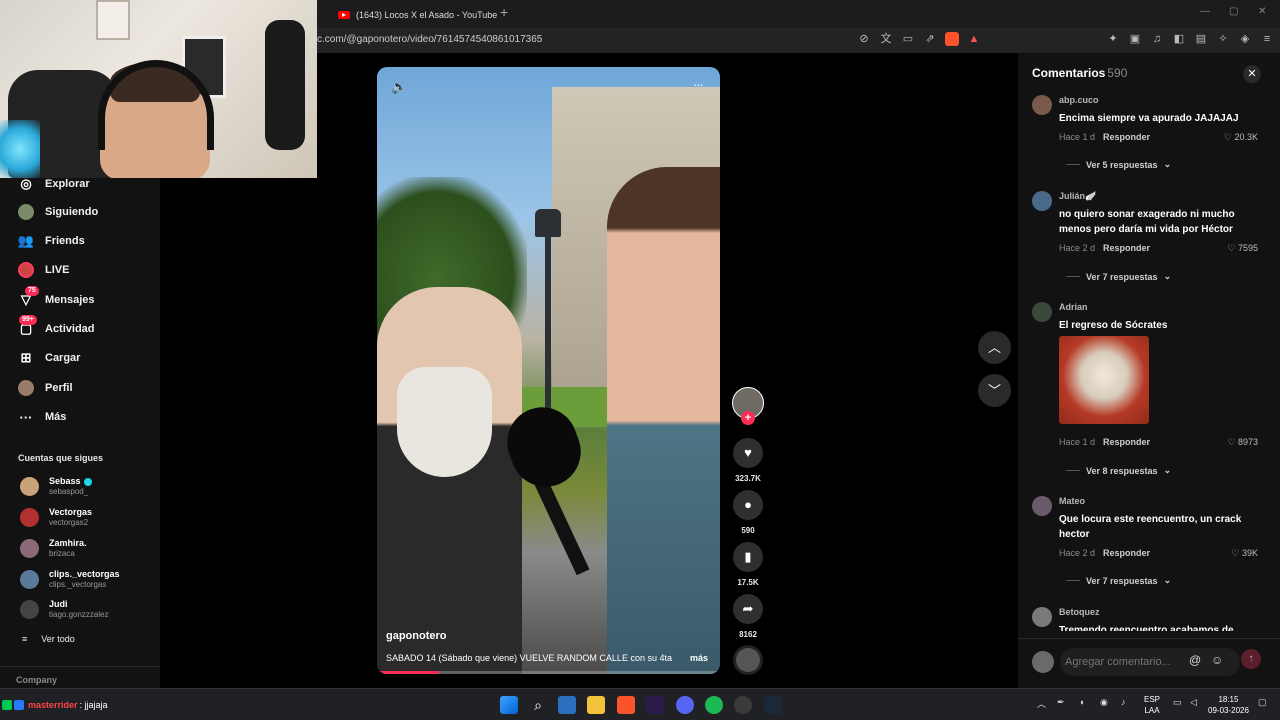 This screenshot has height=720, width=1280. Describe the element at coordinates (1195, 660) in the screenshot. I see `mention-icon: @` at that location.